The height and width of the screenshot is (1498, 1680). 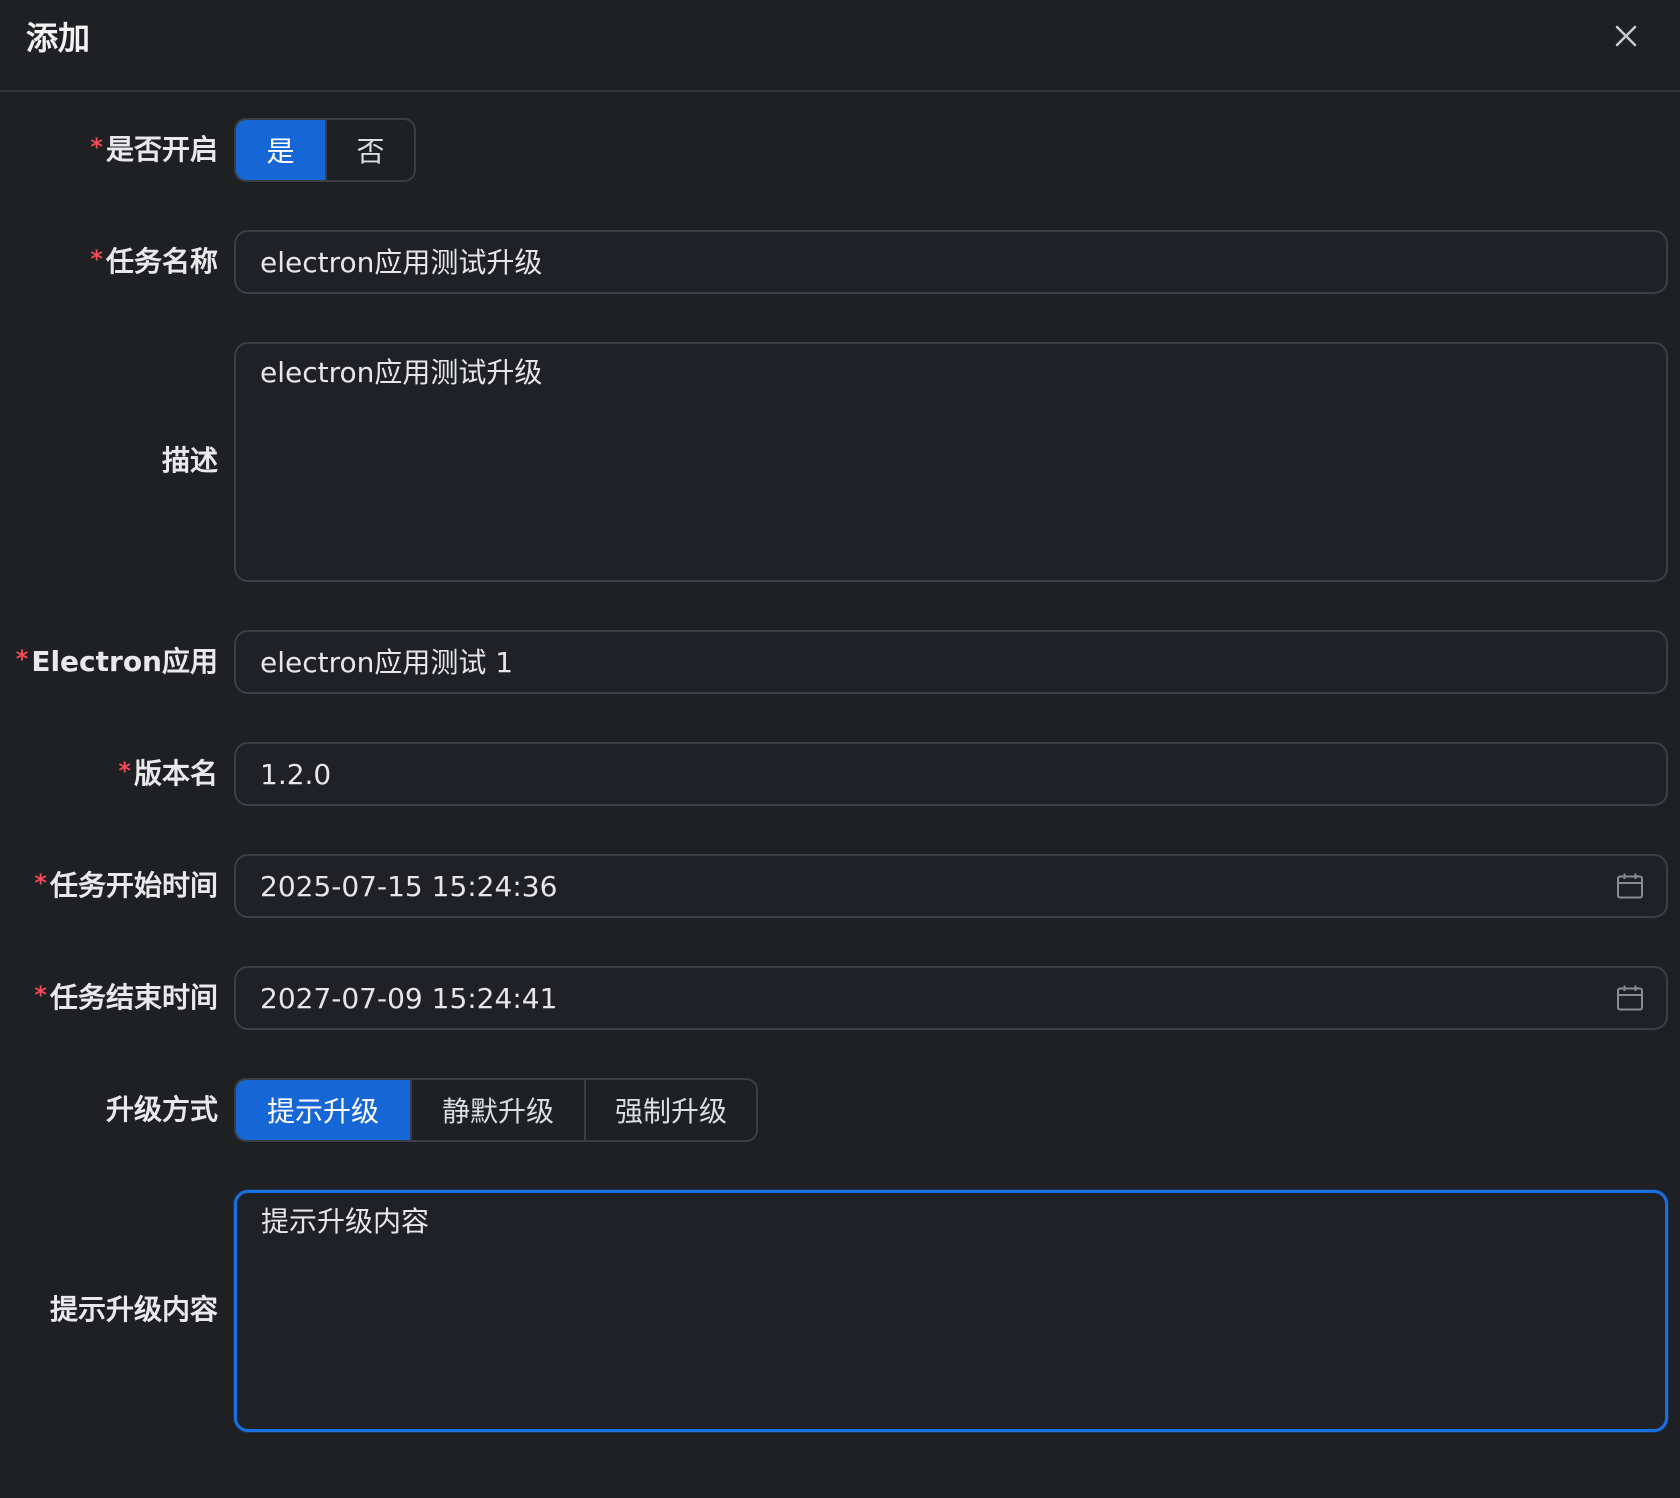 What do you see at coordinates (1626, 36) in the screenshot?
I see `close-icon` at bounding box center [1626, 36].